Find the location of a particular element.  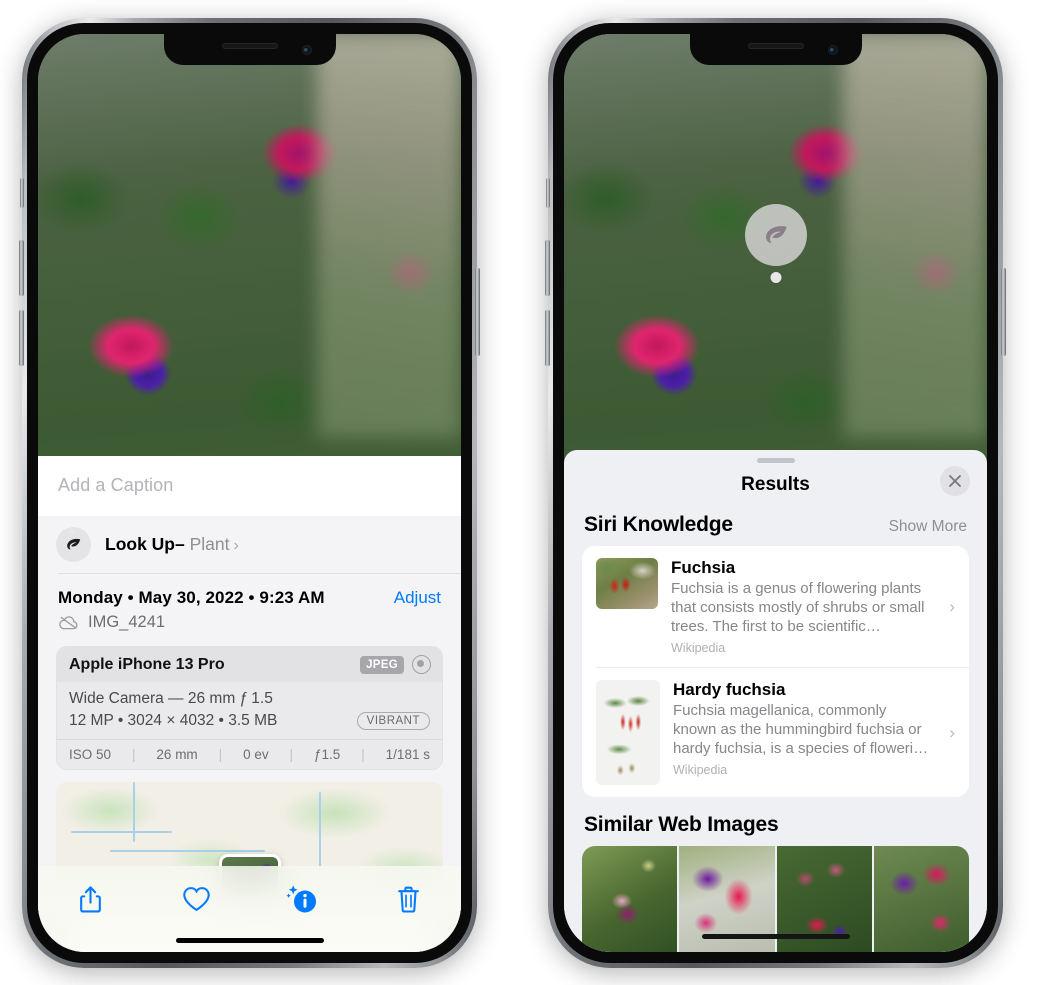

sparkle-small-icon: ✦ is located at coordinates (62, 541).